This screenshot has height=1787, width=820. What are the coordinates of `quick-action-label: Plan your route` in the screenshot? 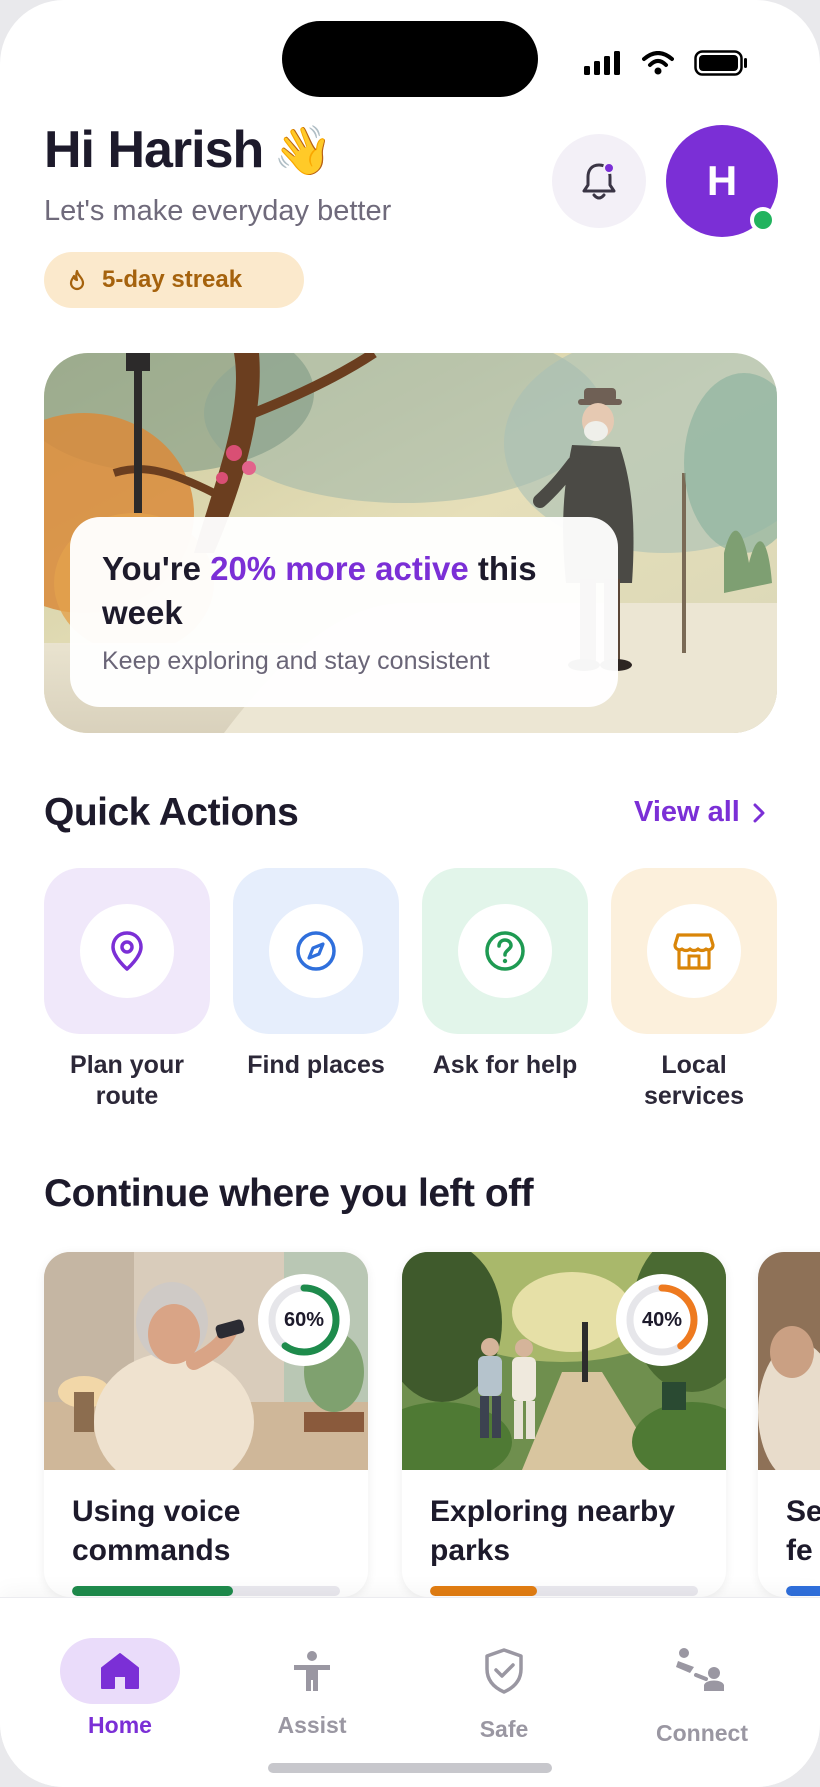 It's located at (127, 1080).